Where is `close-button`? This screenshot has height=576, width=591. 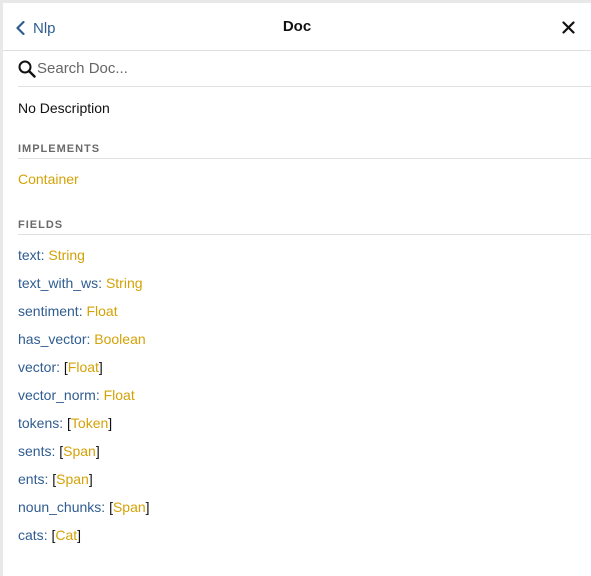 close-button is located at coordinates (568, 27).